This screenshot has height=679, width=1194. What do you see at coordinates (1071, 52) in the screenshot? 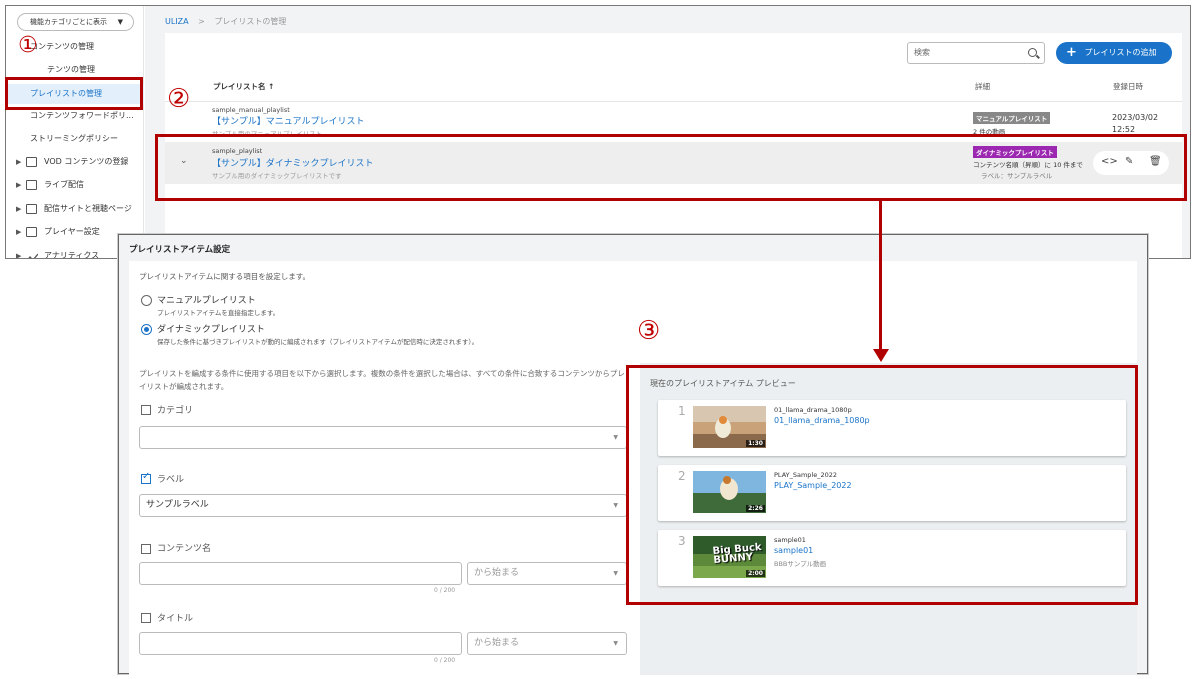
I see `plus-icon: +` at bounding box center [1071, 52].